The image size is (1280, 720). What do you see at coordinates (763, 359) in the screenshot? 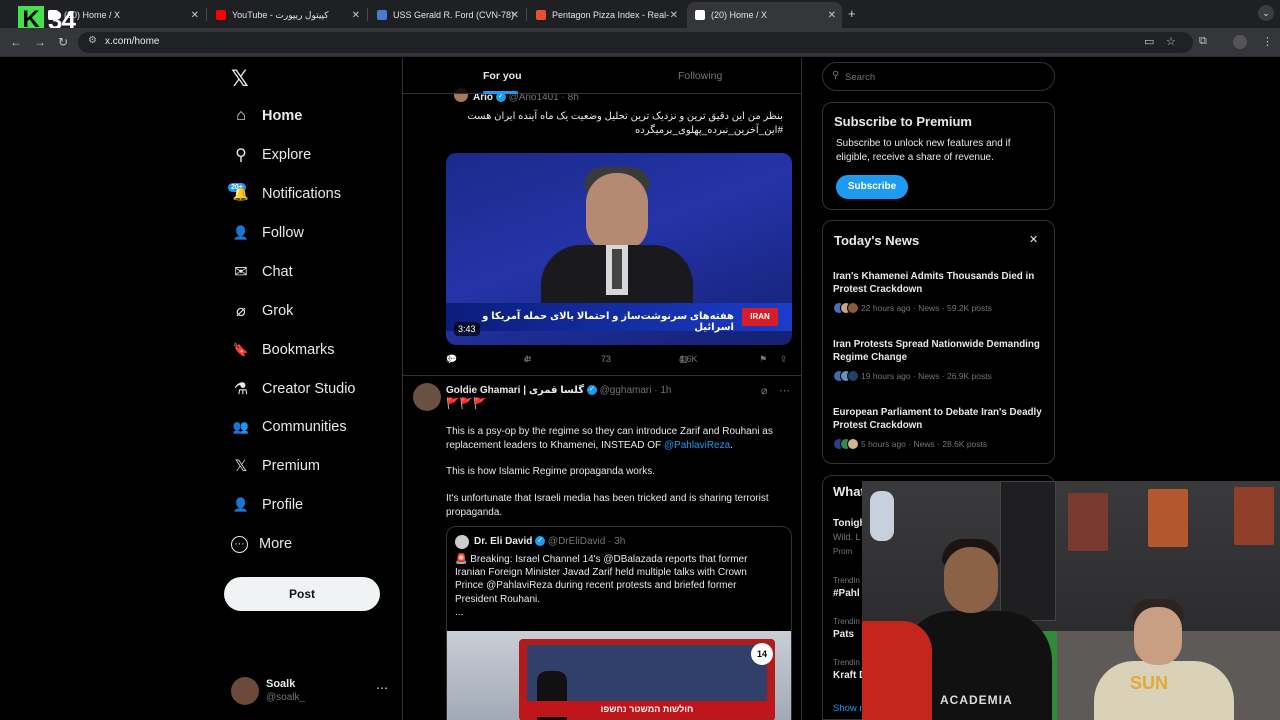
I see `bookmark-icon: ⚑` at bounding box center [763, 359].